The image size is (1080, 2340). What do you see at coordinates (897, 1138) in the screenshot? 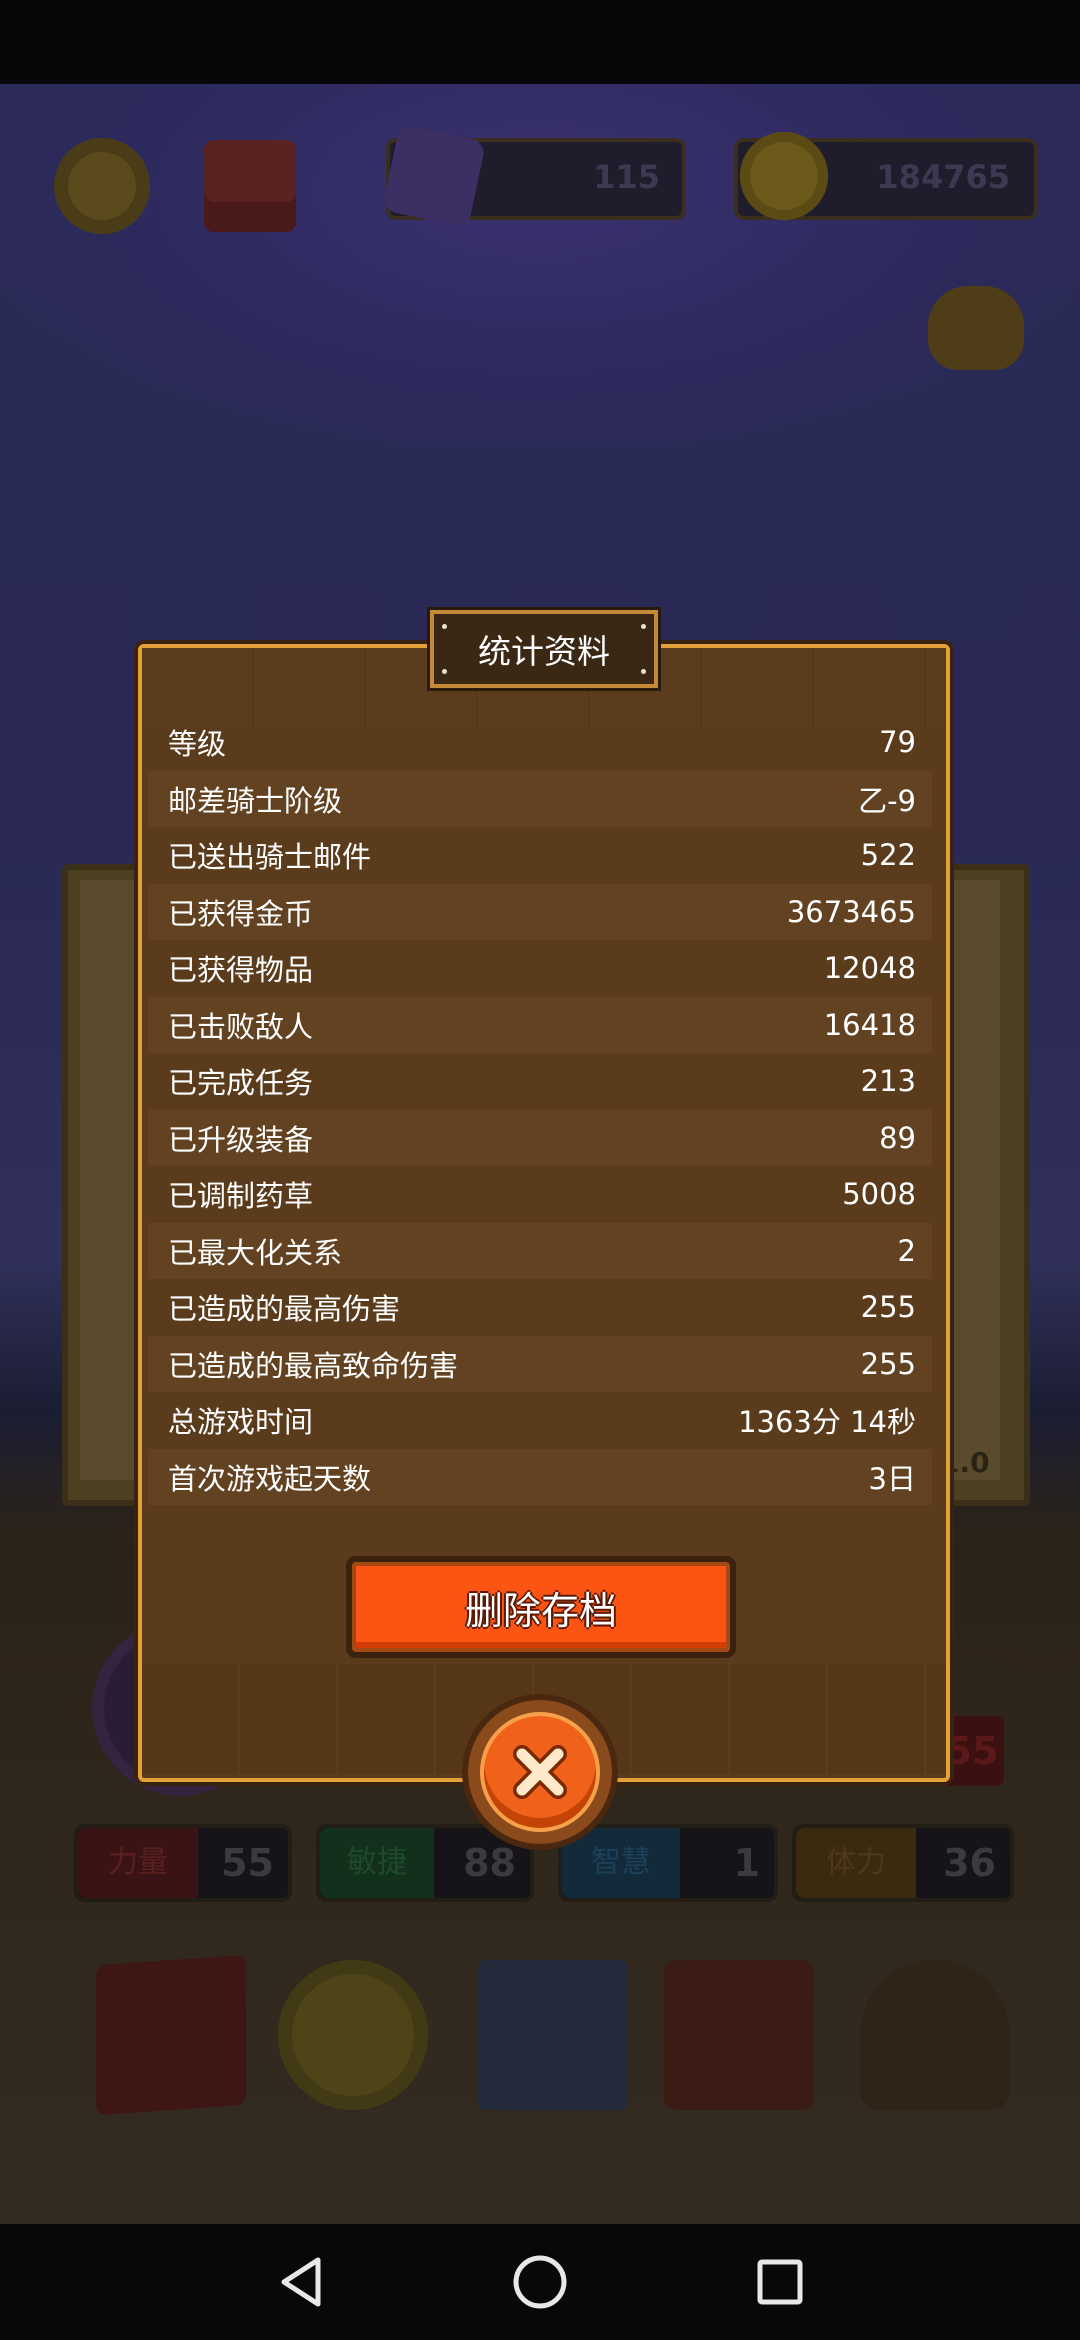
I see `stat-row-value: 89` at bounding box center [897, 1138].